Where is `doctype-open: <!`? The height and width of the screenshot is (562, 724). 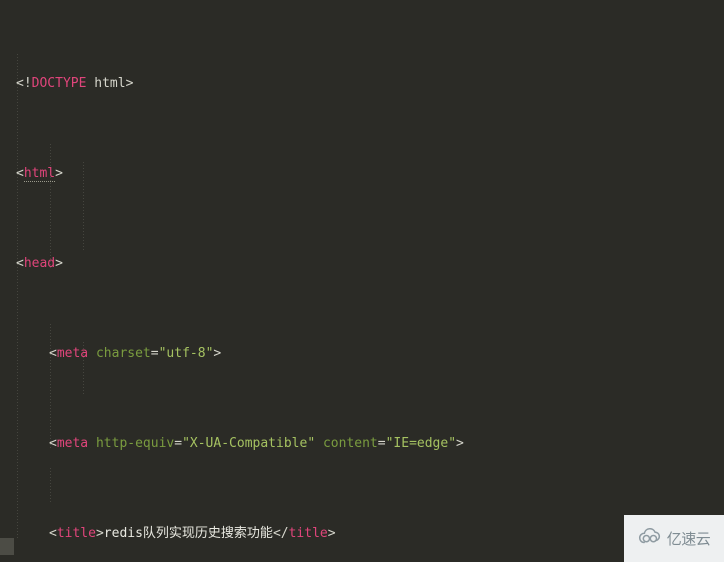
doctype-open: <! is located at coordinates (24, 83).